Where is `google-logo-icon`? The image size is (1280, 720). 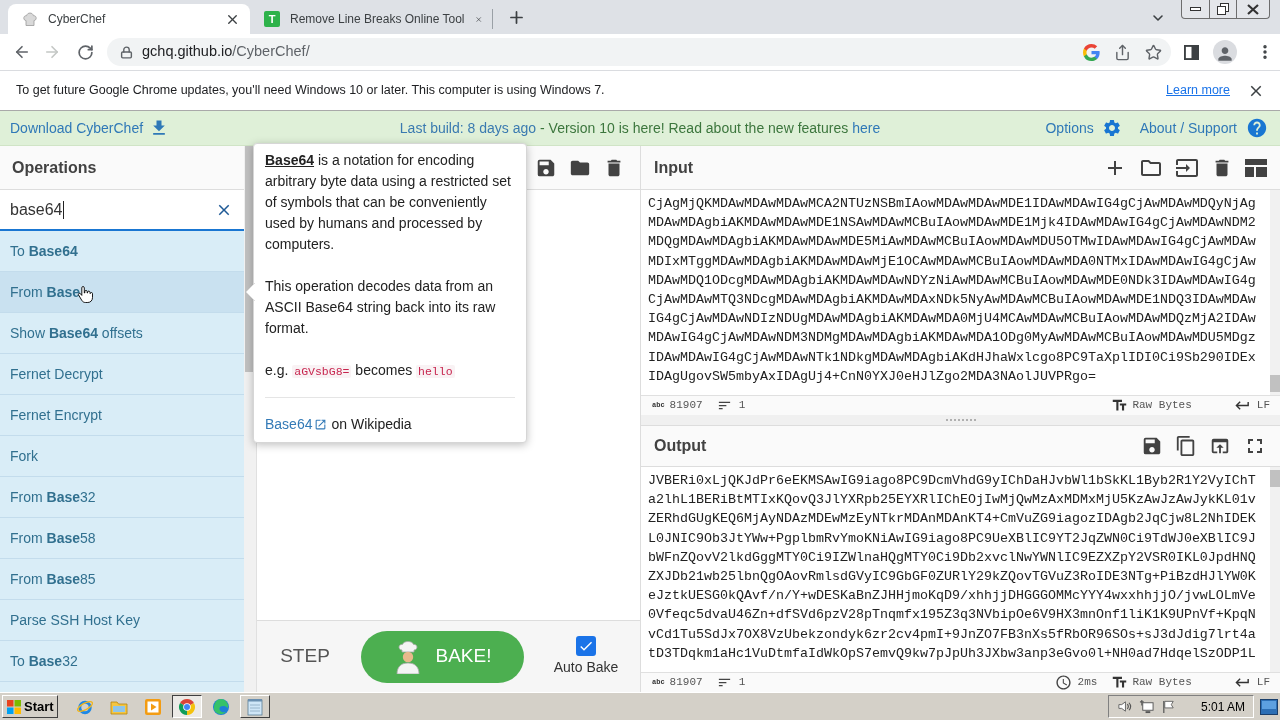 google-logo-icon is located at coordinates (1091, 52).